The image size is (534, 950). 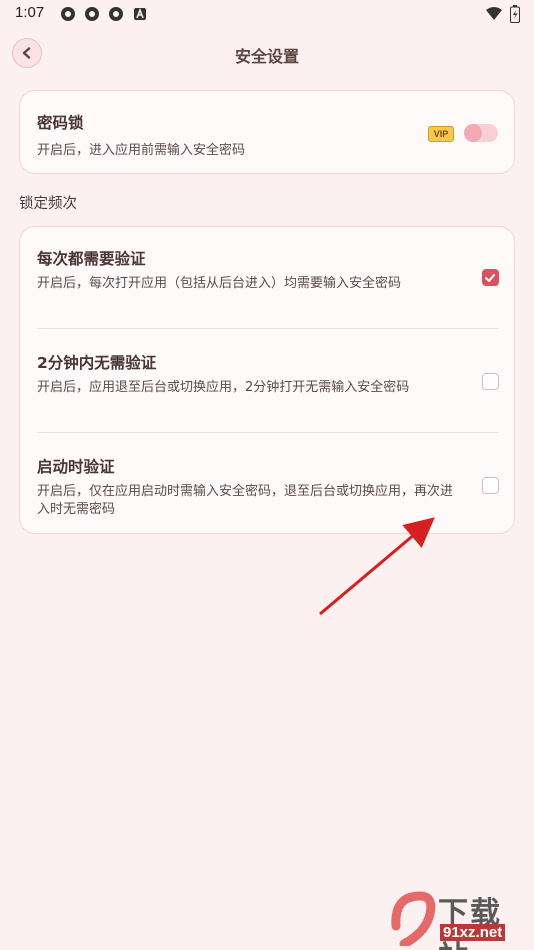 I want to click on wifi-icon, so click(x=494, y=13).